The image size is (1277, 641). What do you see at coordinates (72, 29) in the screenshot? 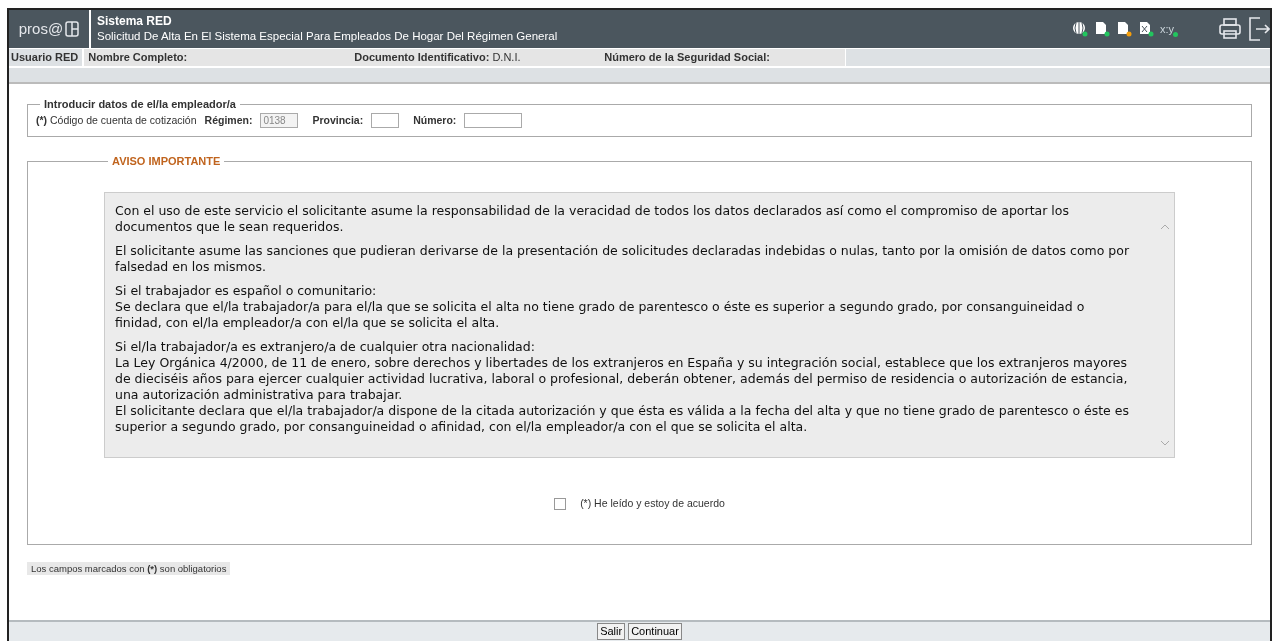
I see `logo-icon` at bounding box center [72, 29].